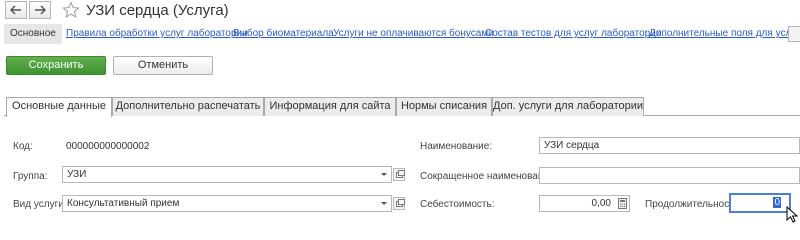 Image resolution: width=800 pixels, height=240 pixels. I want to click on link-no-bonus: Услуги не оплачиваются бонусами, so click(413, 34).